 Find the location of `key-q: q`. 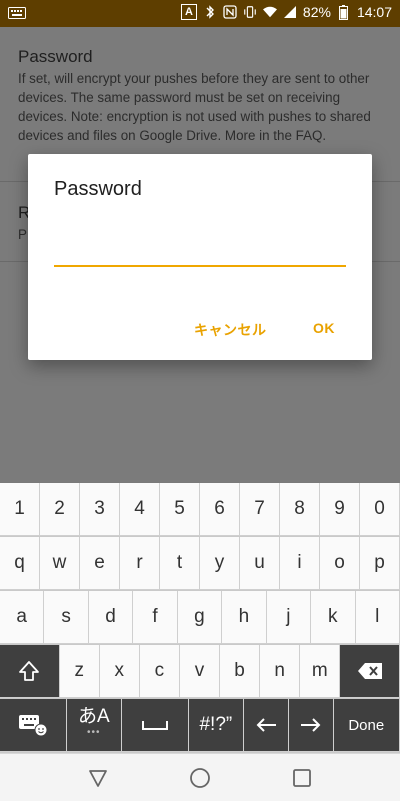

key-q: q is located at coordinates (20, 563).